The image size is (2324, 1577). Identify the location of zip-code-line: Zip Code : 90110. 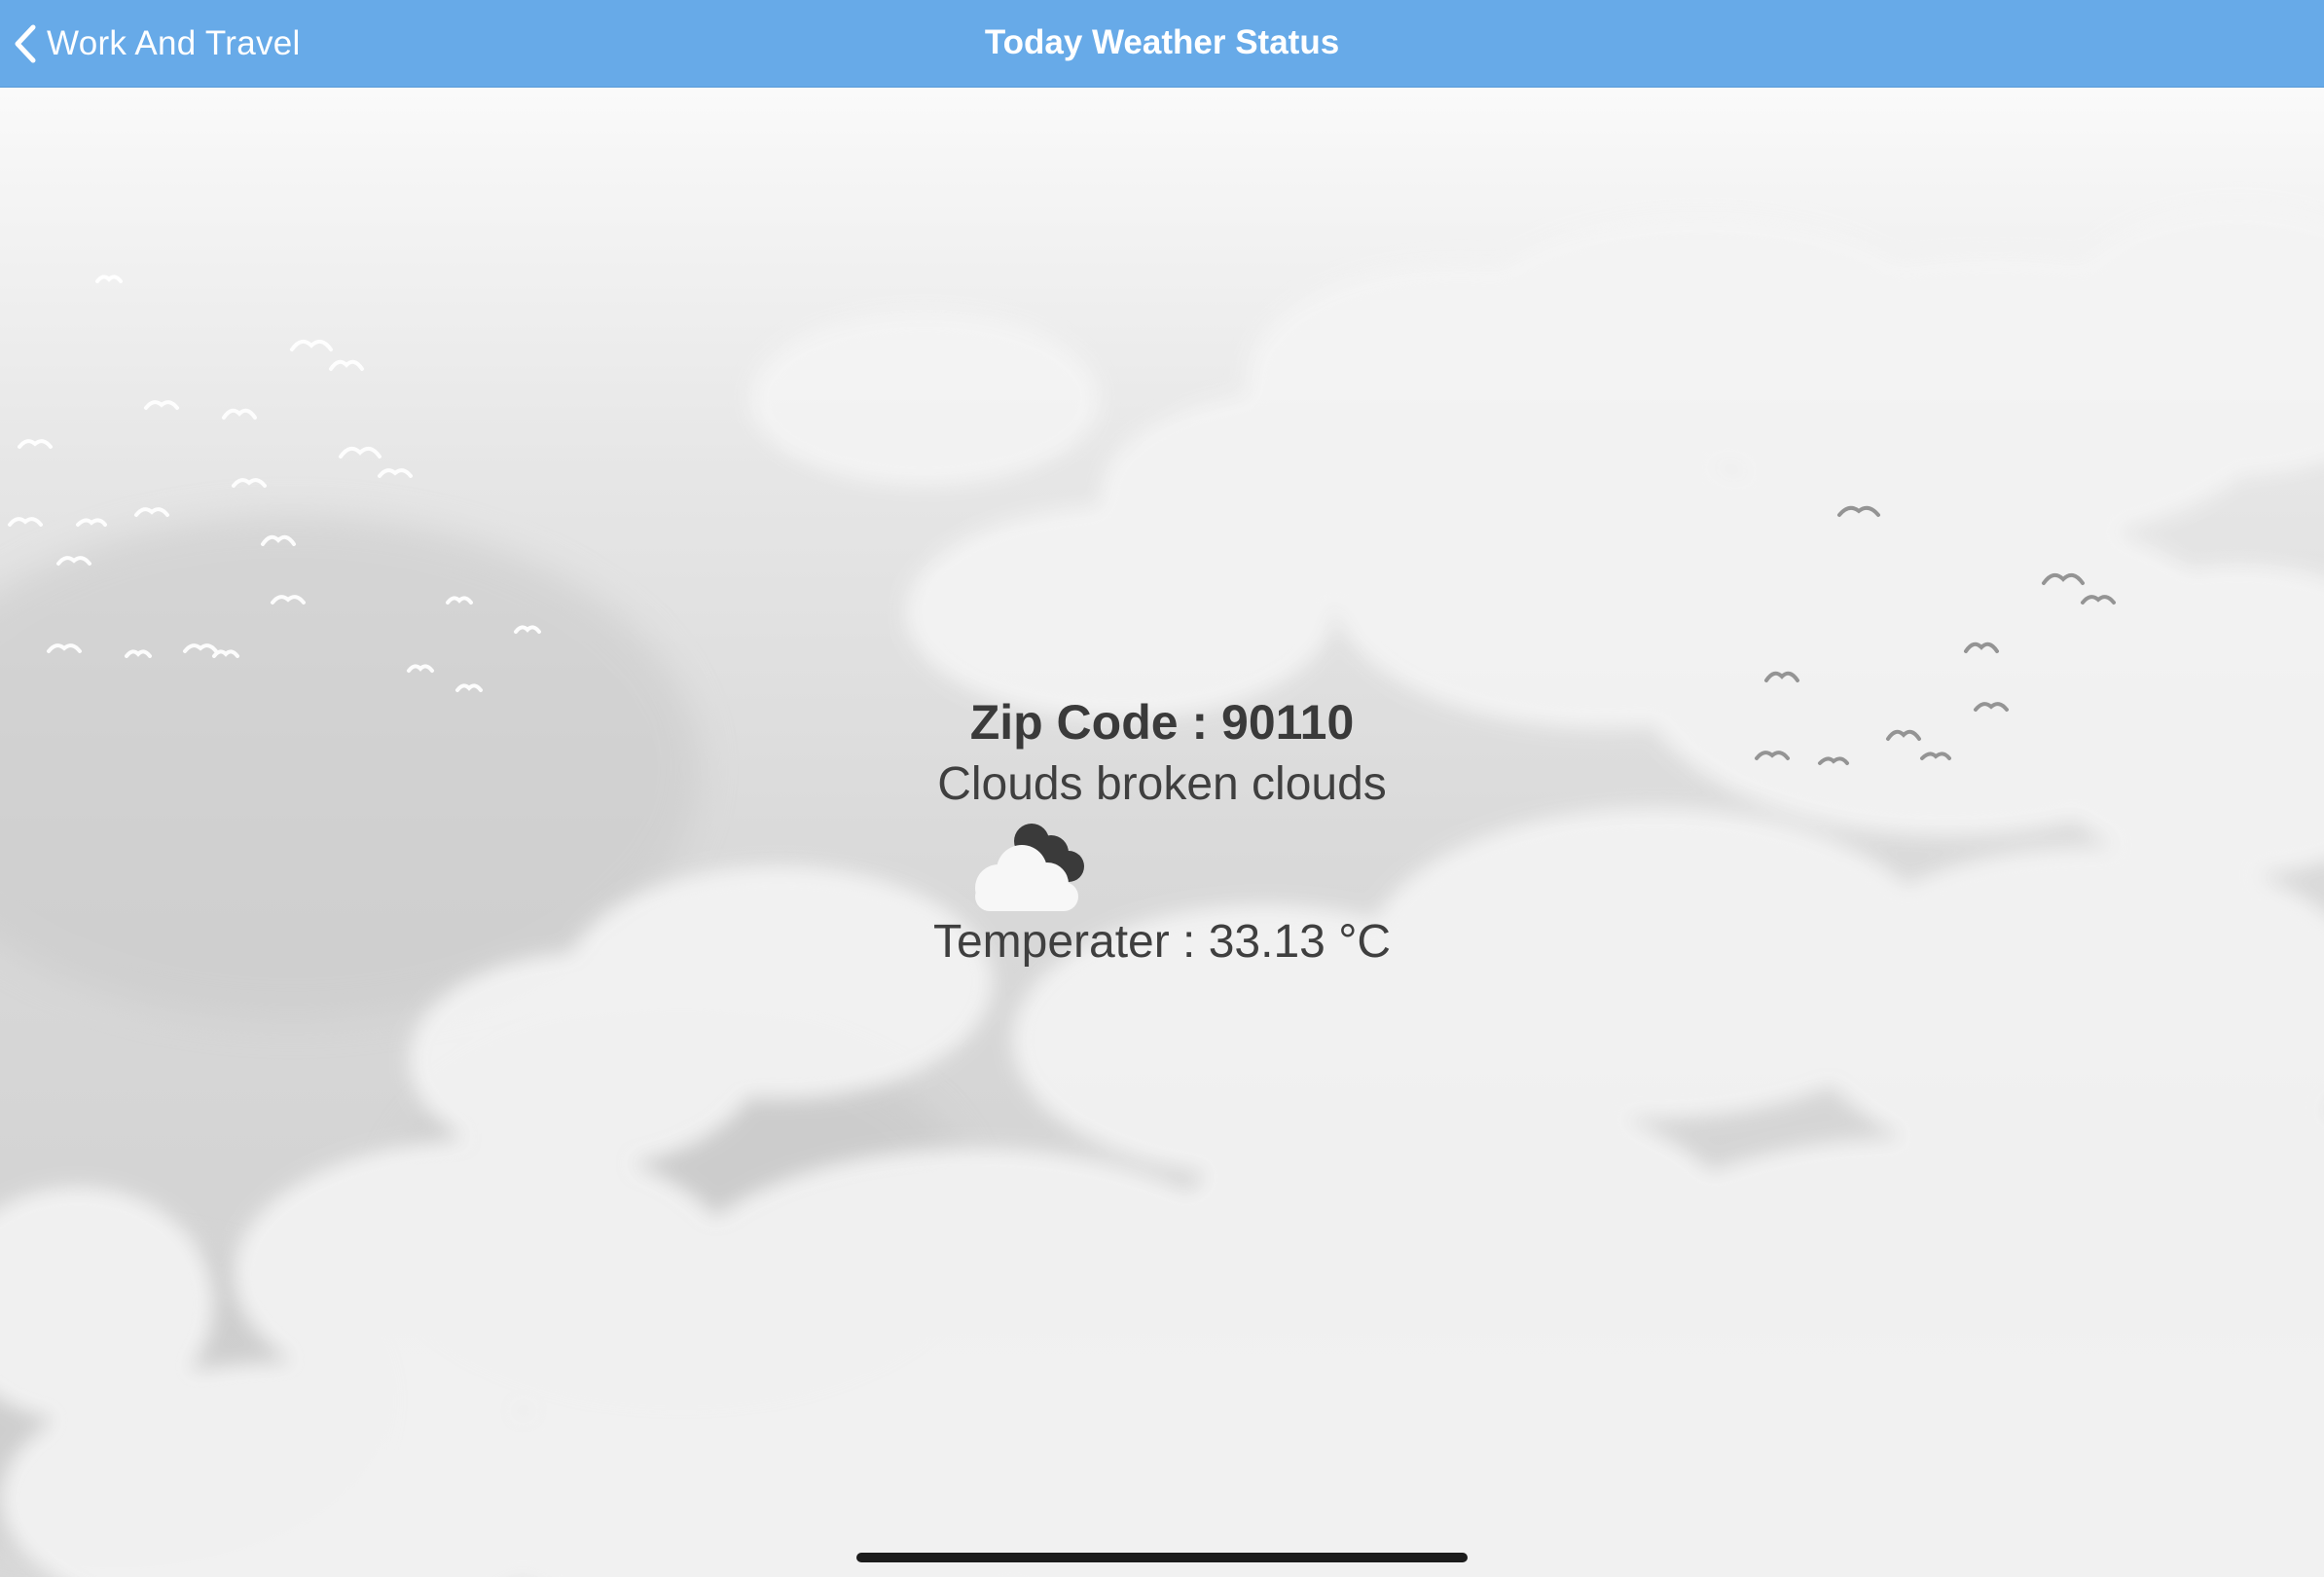
(1162, 722).